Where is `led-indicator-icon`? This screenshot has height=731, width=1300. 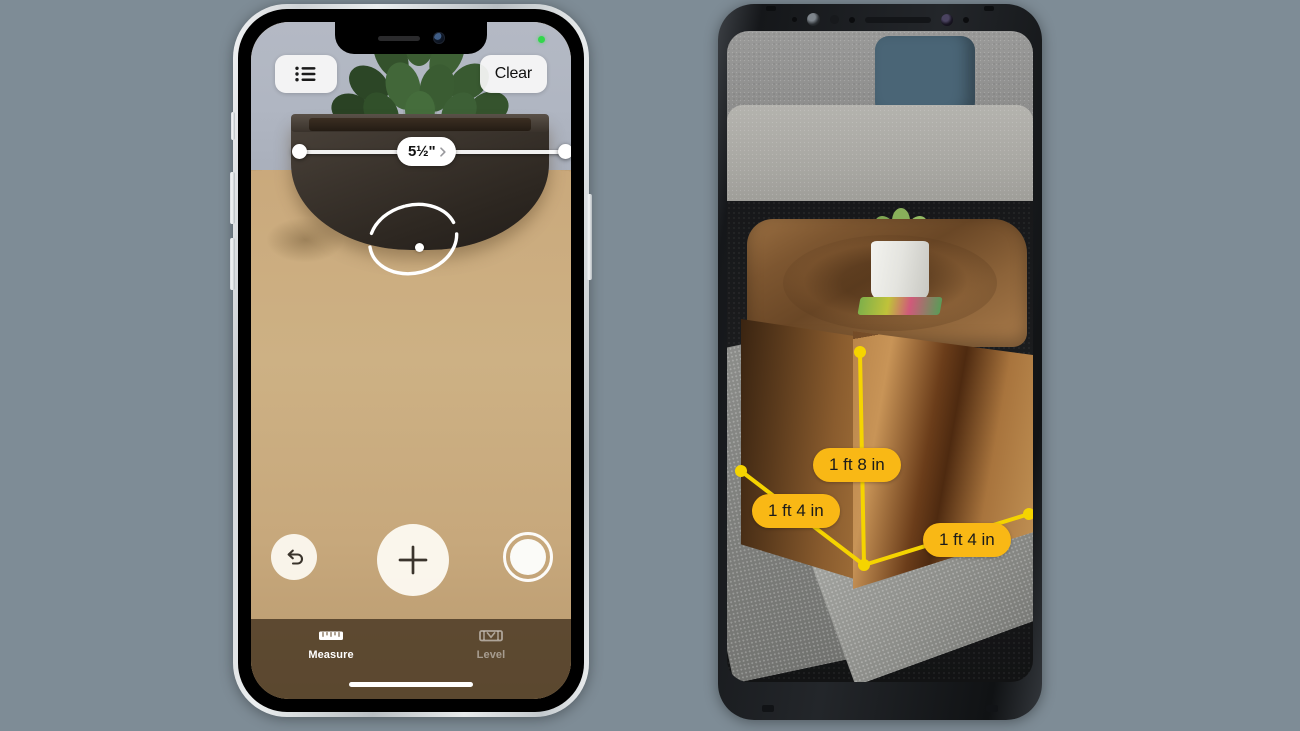
led-indicator-icon is located at coordinates (965, 19).